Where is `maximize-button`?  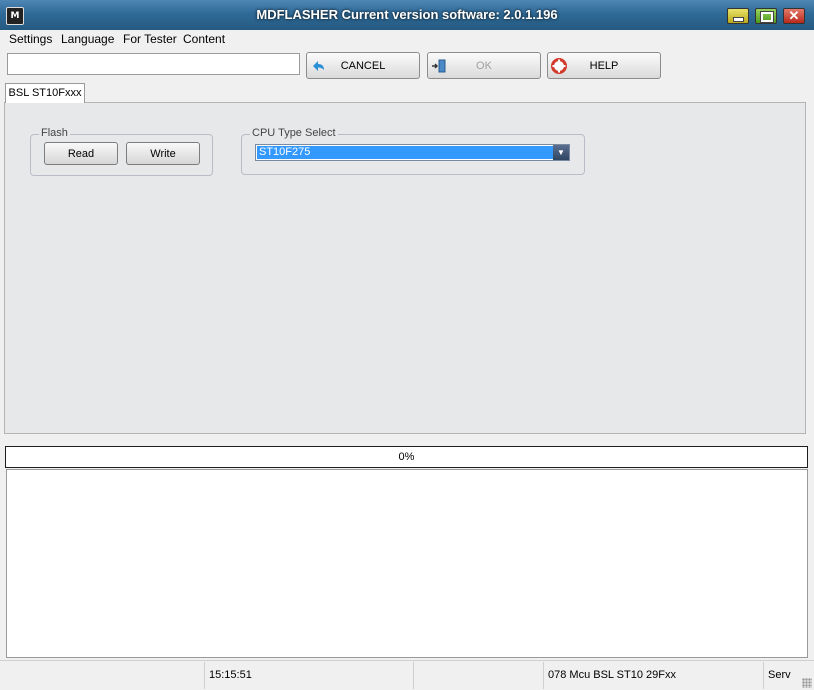 maximize-button is located at coordinates (766, 16).